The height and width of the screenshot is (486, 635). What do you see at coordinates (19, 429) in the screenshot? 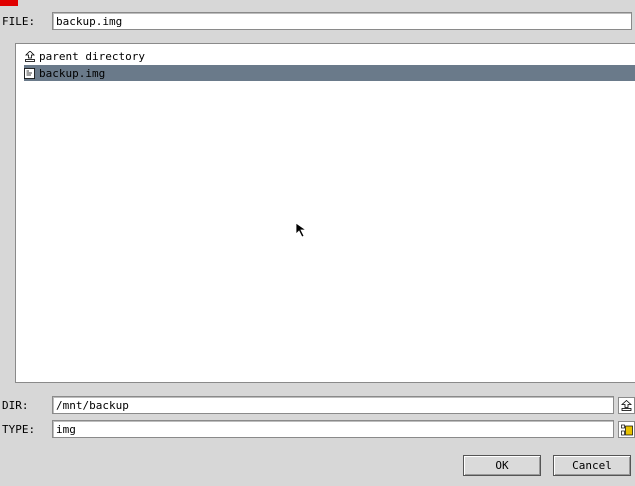
I see `type-label: TYPE:` at bounding box center [19, 429].